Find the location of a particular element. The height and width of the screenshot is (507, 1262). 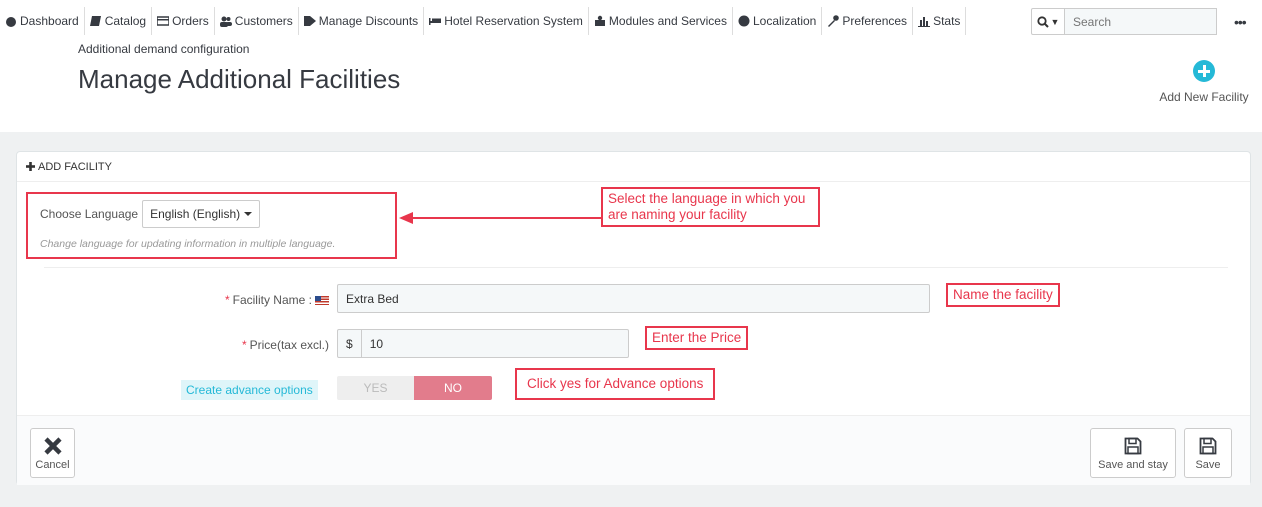

nav-label: Dashboard is located at coordinates (49, 21).